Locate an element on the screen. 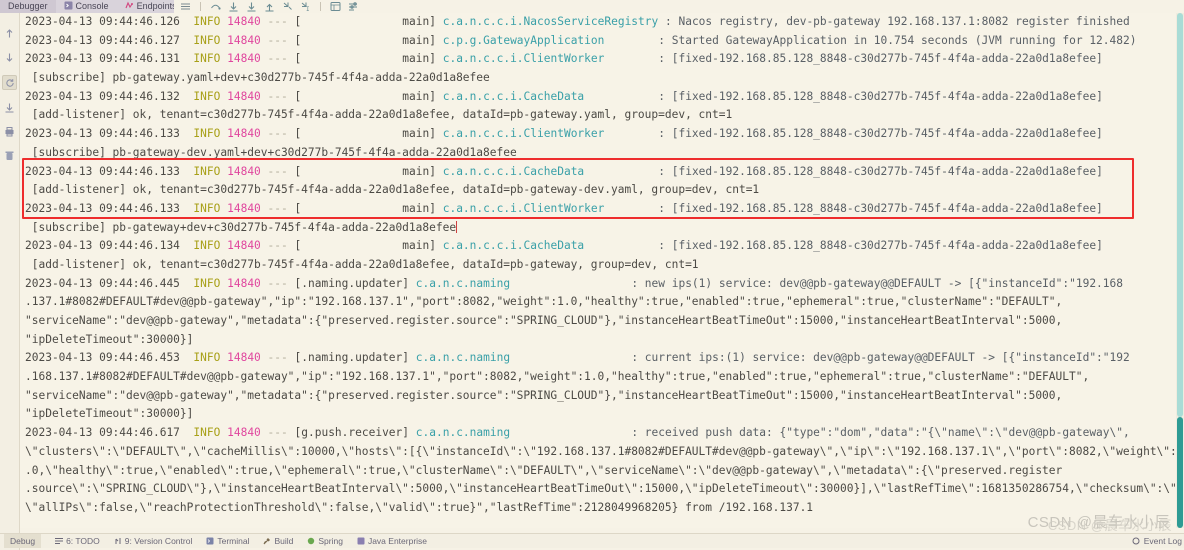 This screenshot has height=550, width=1184. status-item-terminal: Terminal is located at coordinates (227, 541).